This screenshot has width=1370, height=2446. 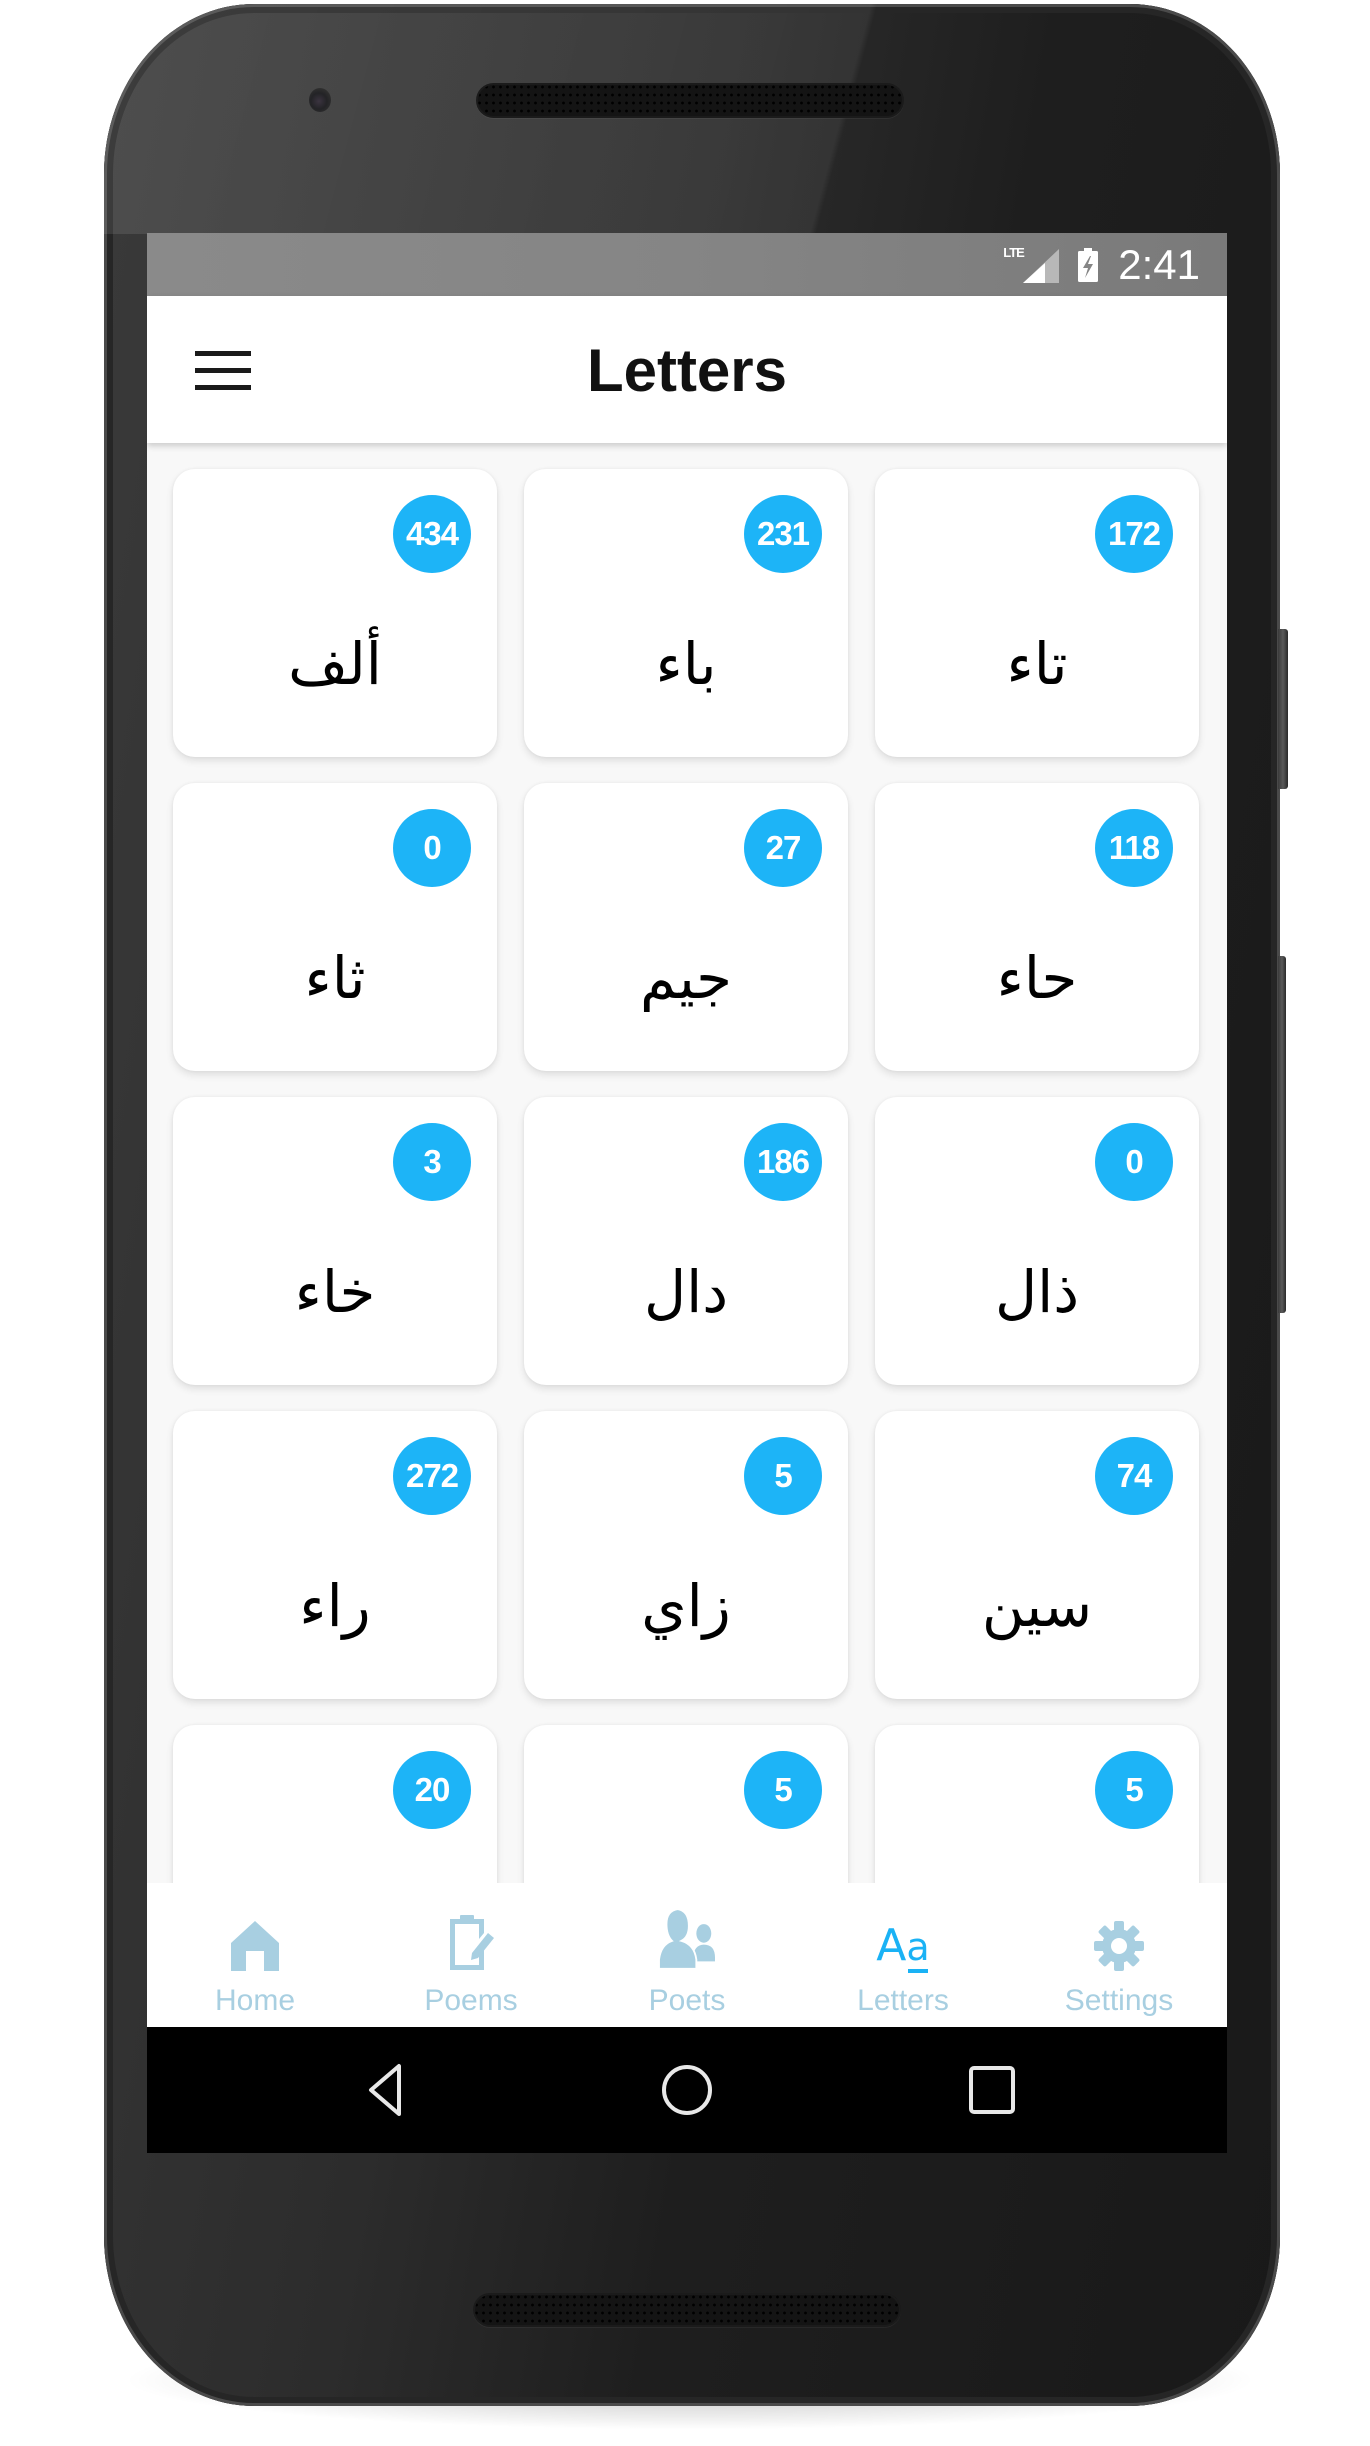 What do you see at coordinates (1037, 1241) in the screenshot?
I see `letter-card: 0 ذال` at bounding box center [1037, 1241].